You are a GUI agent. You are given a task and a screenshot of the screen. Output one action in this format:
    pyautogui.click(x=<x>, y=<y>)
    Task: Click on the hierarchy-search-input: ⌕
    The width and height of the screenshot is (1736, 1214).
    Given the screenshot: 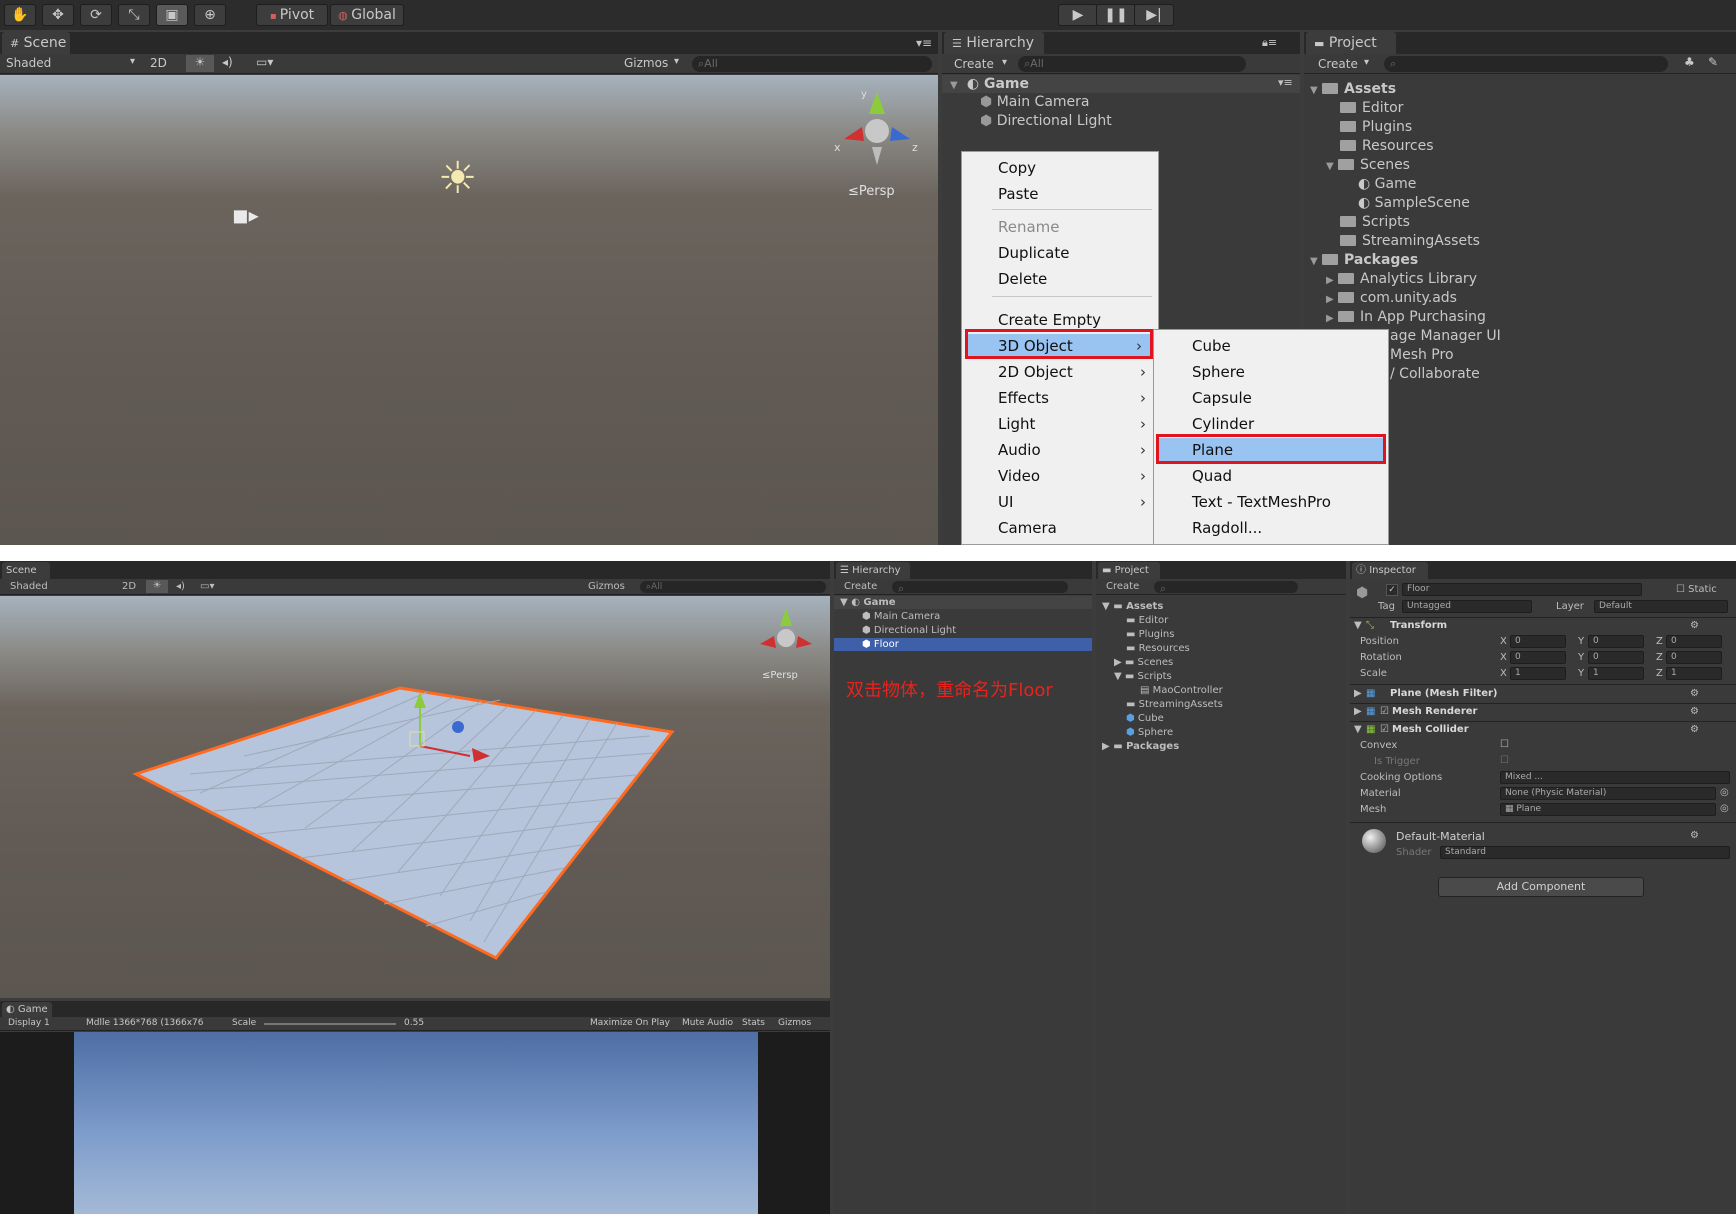 What is the action you would take?
    pyautogui.click(x=980, y=588)
    